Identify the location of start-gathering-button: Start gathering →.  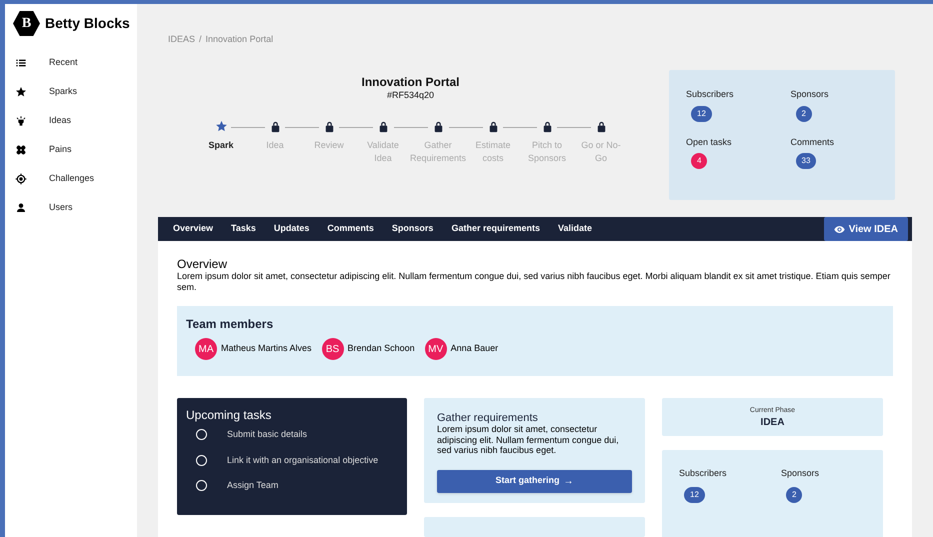
(534, 481).